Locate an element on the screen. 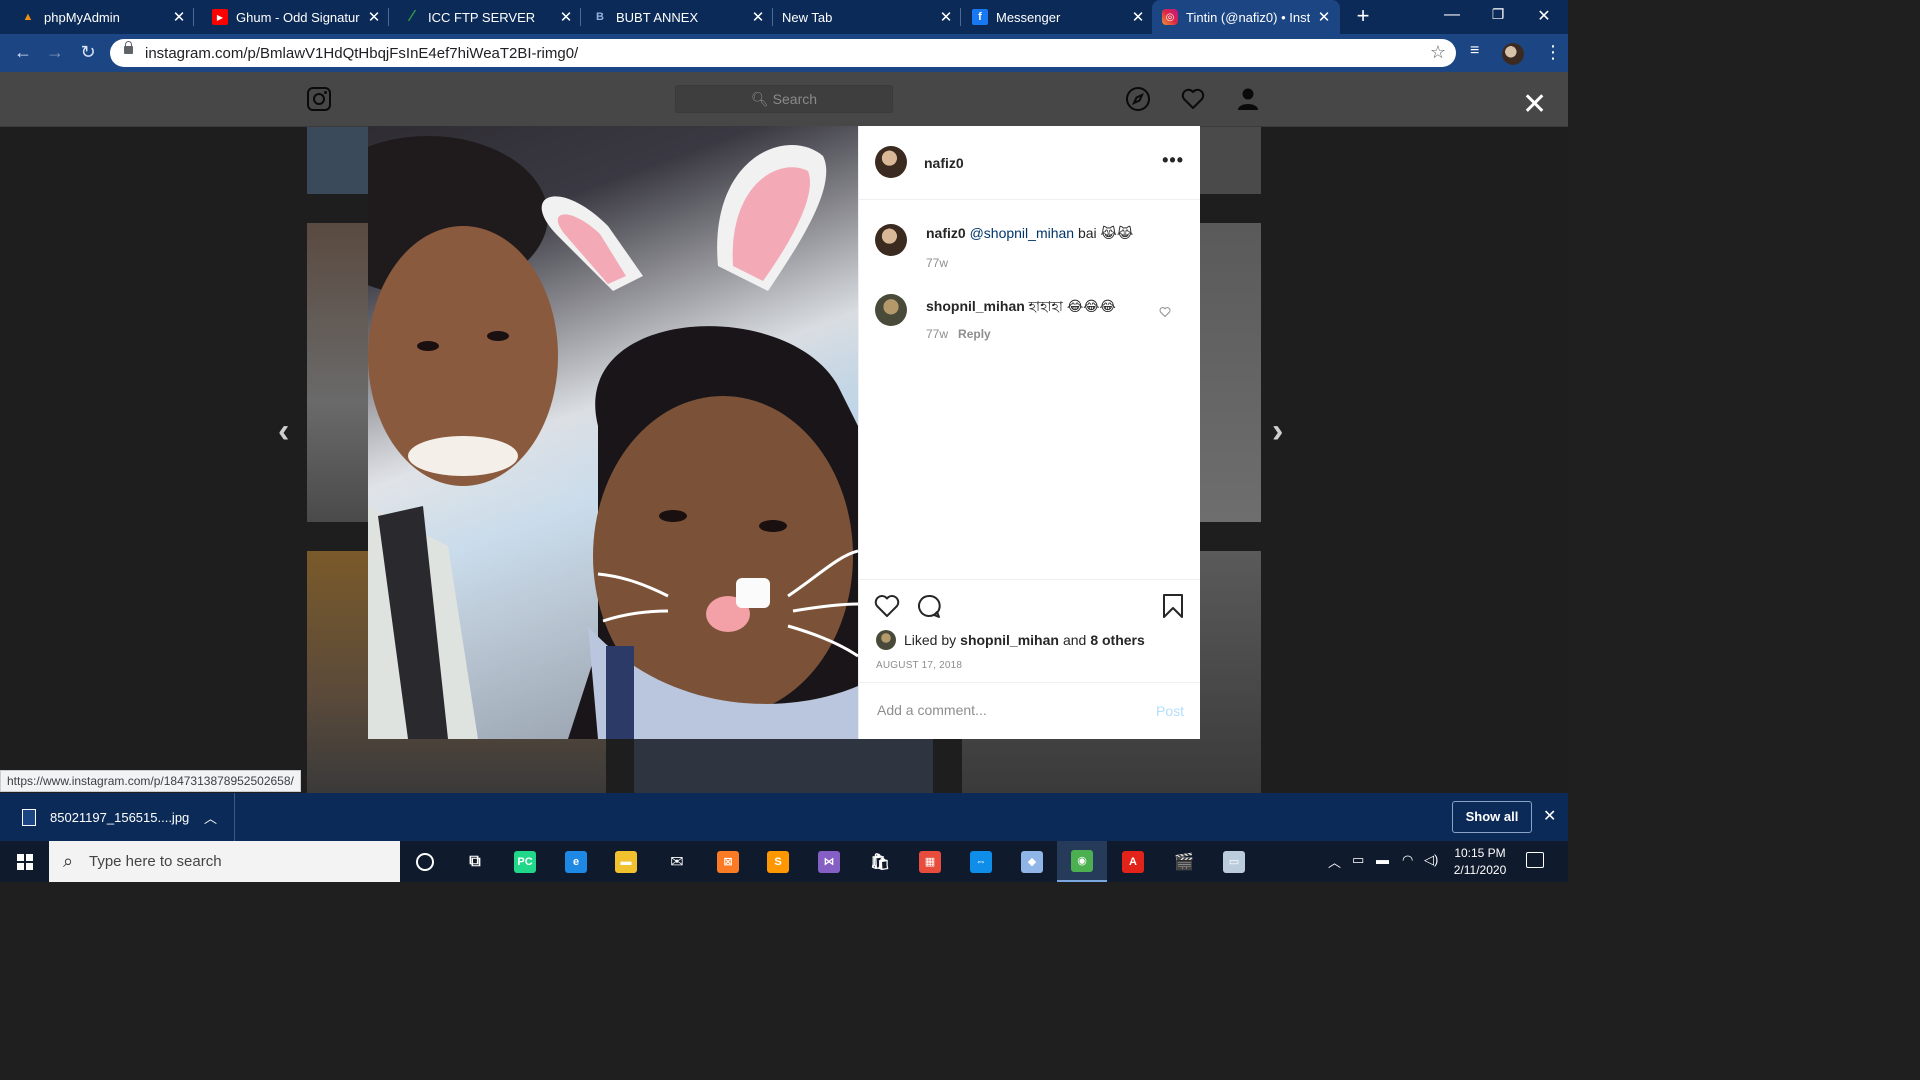  windows-start-icon is located at coordinates (25, 862).